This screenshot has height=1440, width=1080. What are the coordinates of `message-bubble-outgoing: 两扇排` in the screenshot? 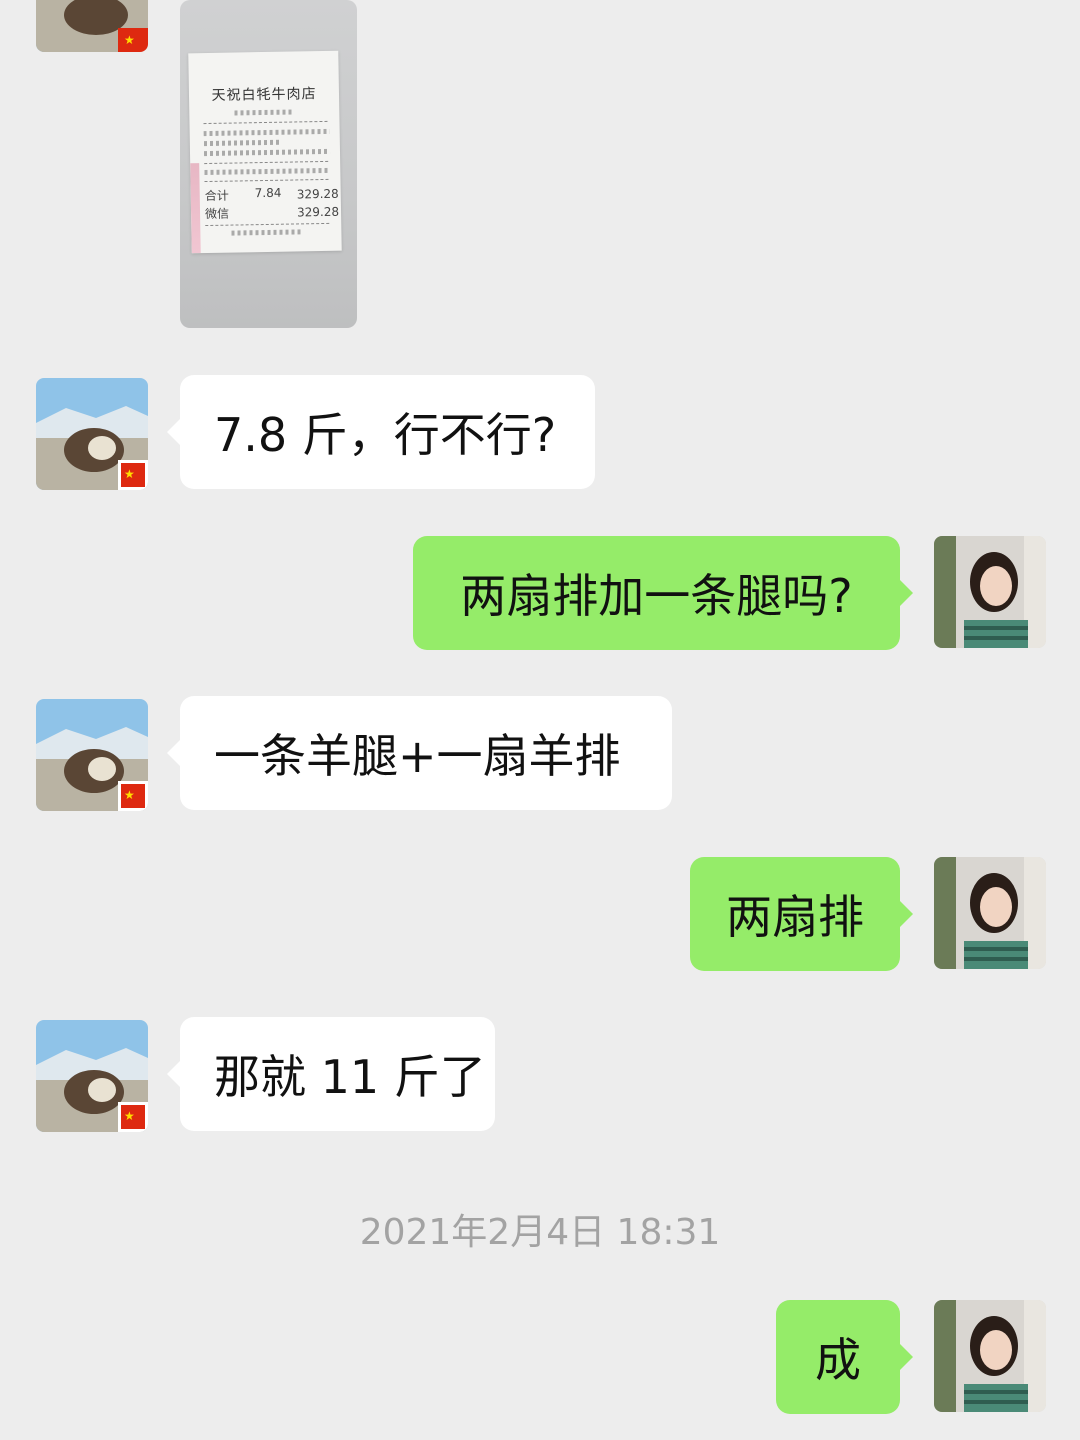 It's located at (801, 914).